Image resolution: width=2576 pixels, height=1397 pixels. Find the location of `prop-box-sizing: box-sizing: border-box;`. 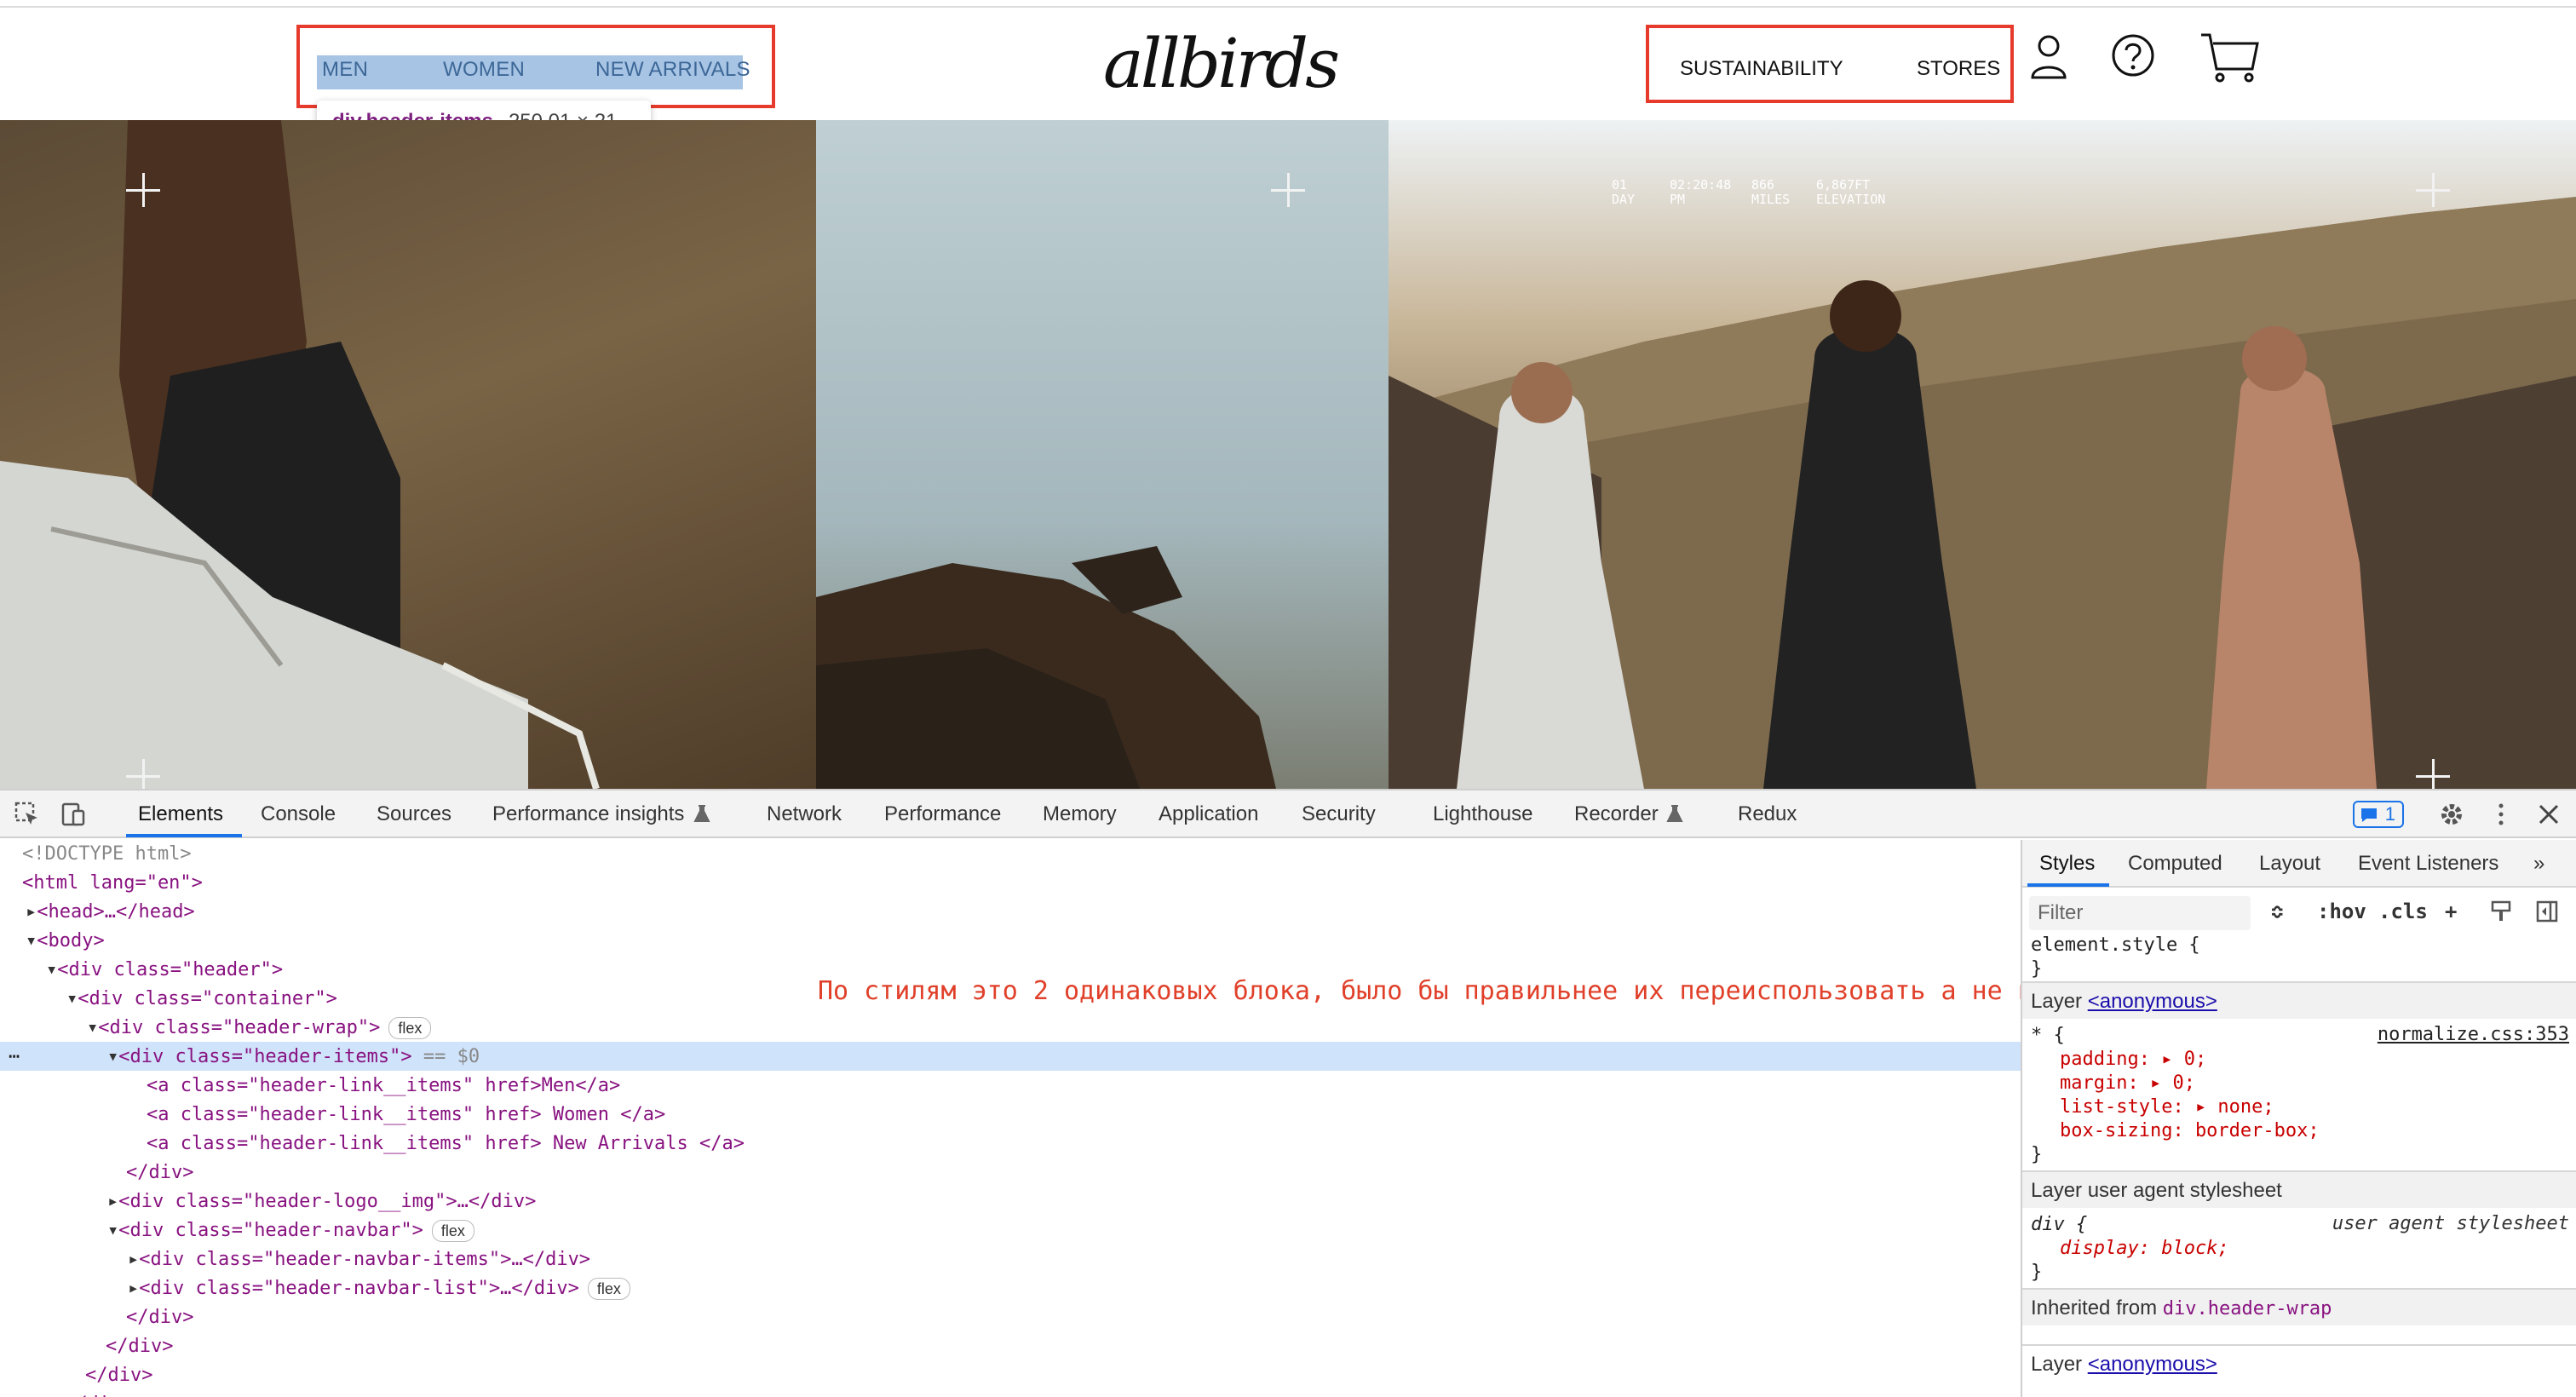

prop-box-sizing: box-sizing: border-box; is located at coordinates (2190, 1131).